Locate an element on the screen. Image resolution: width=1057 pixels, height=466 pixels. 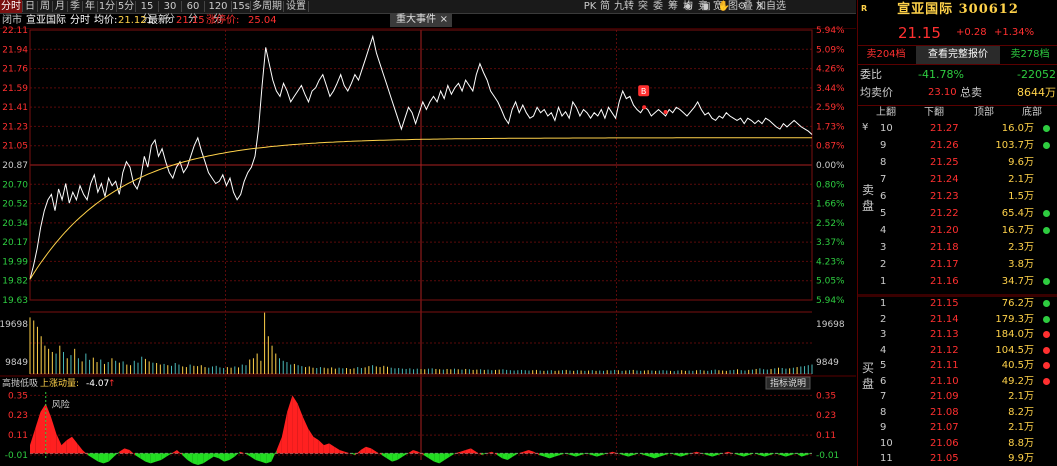
sell-order-row: 7 21.24 2.1万 is located at coordinates (957, 179).